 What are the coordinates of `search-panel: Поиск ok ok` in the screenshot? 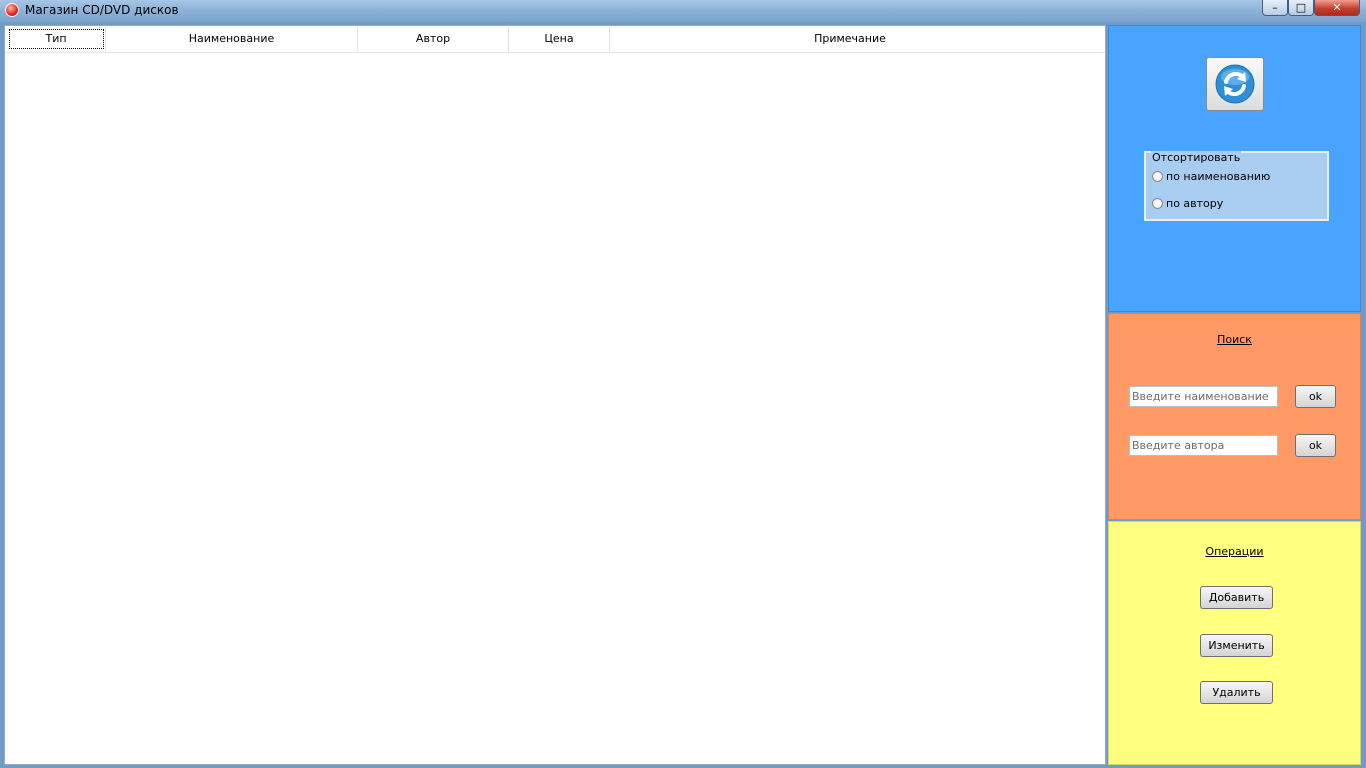 It's located at (1234, 416).